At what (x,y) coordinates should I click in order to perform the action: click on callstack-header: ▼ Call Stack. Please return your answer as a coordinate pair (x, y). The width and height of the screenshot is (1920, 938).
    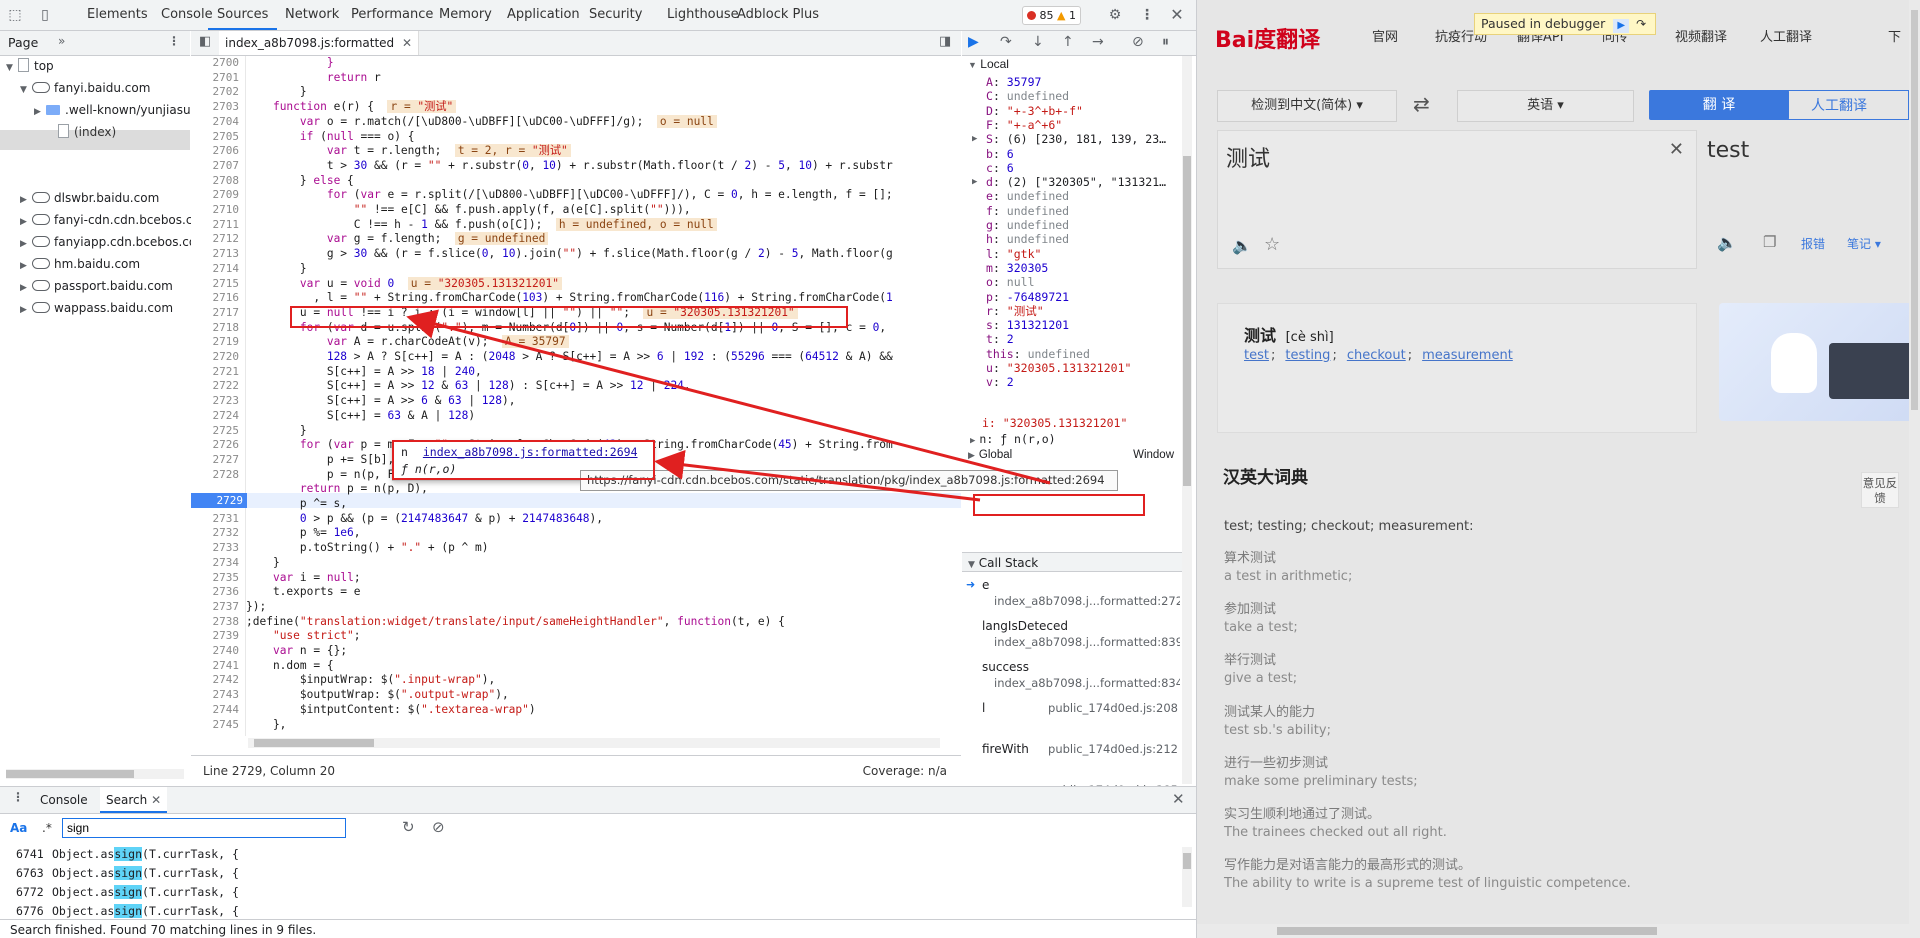
    Looking at the image, I should click on (1072, 562).